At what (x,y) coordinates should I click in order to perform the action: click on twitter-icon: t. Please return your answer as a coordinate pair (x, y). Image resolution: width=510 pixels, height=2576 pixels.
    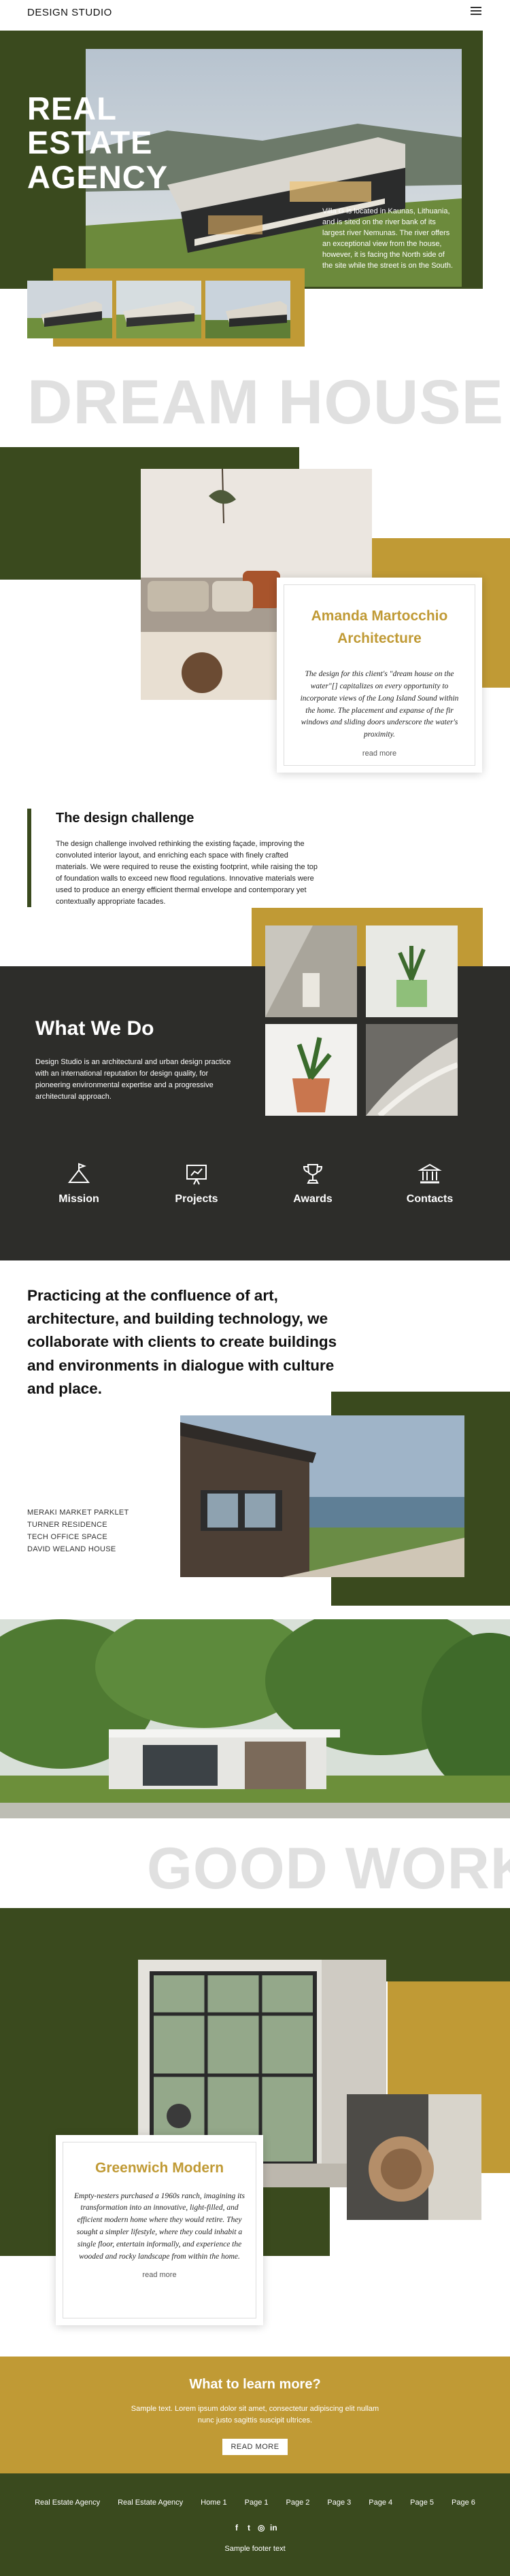
    Looking at the image, I should click on (249, 2528).